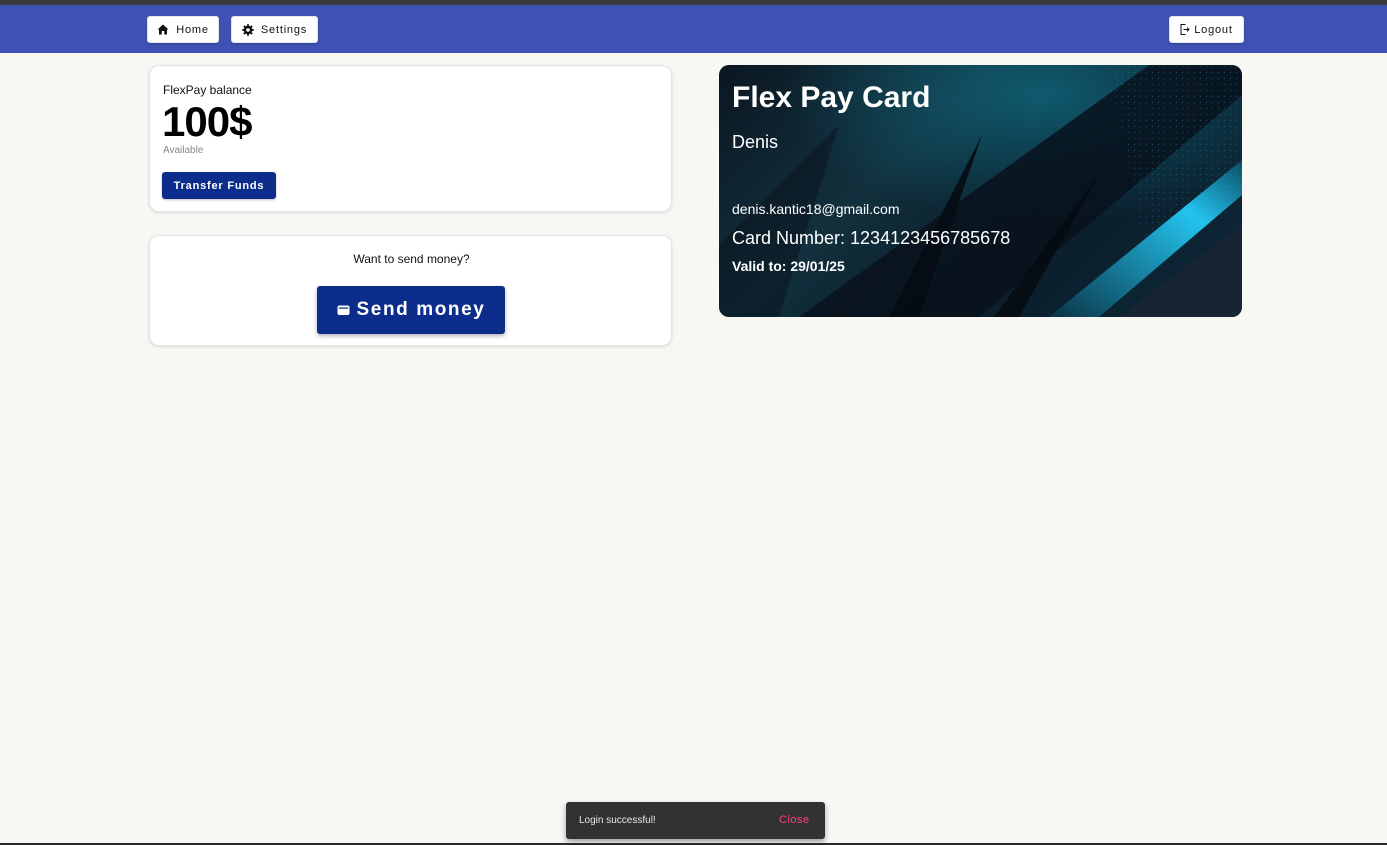 The width and height of the screenshot is (1387, 845). What do you see at coordinates (163, 29) in the screenshot?
I see `home-icon` at bounding box center [163, 29].